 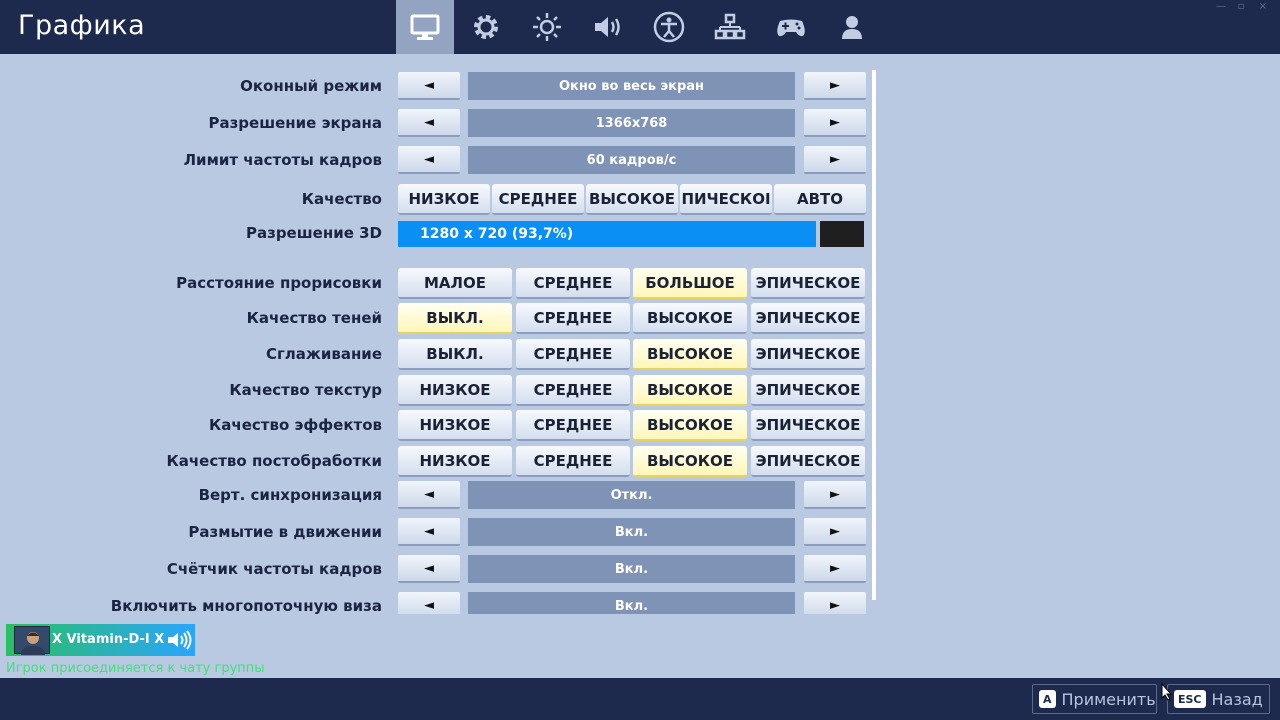 What do you see at coordinates (32, 640) in the screenshot?
I see `avatar` at bounding box center [32, 640].